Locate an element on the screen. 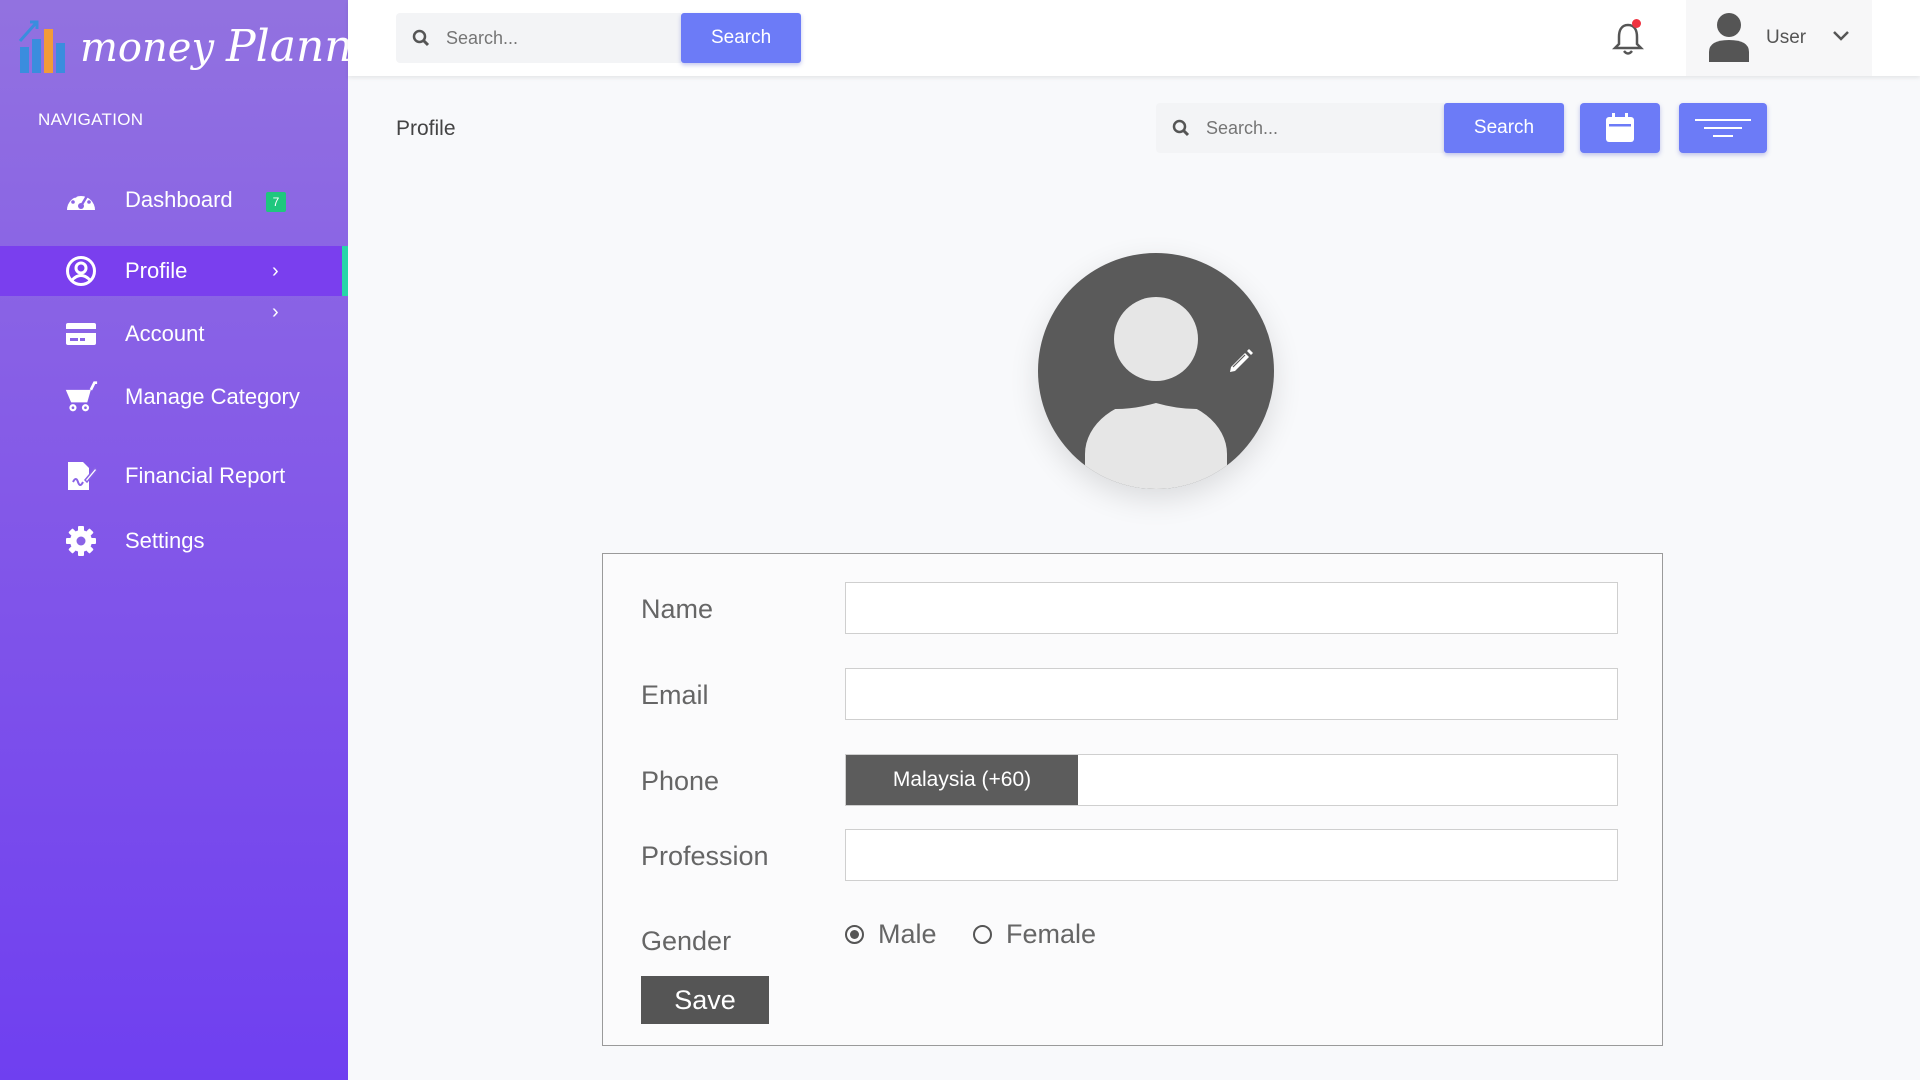 The width and height of the screenshot is (1920, 1080). sidebar-item-label: Manage Category is located at coordinates (212, 396).